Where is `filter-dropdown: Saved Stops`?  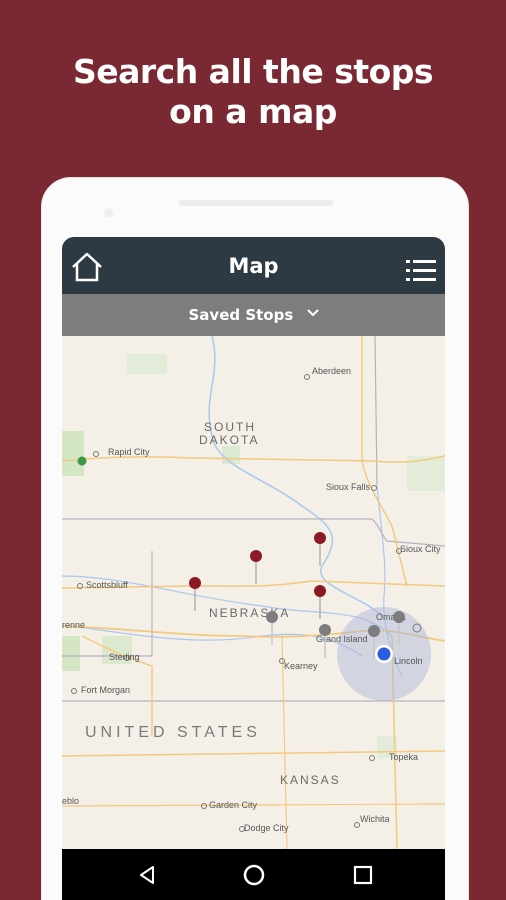 filter-dropdown: Saved Stops is located at coordinates (253, 315).